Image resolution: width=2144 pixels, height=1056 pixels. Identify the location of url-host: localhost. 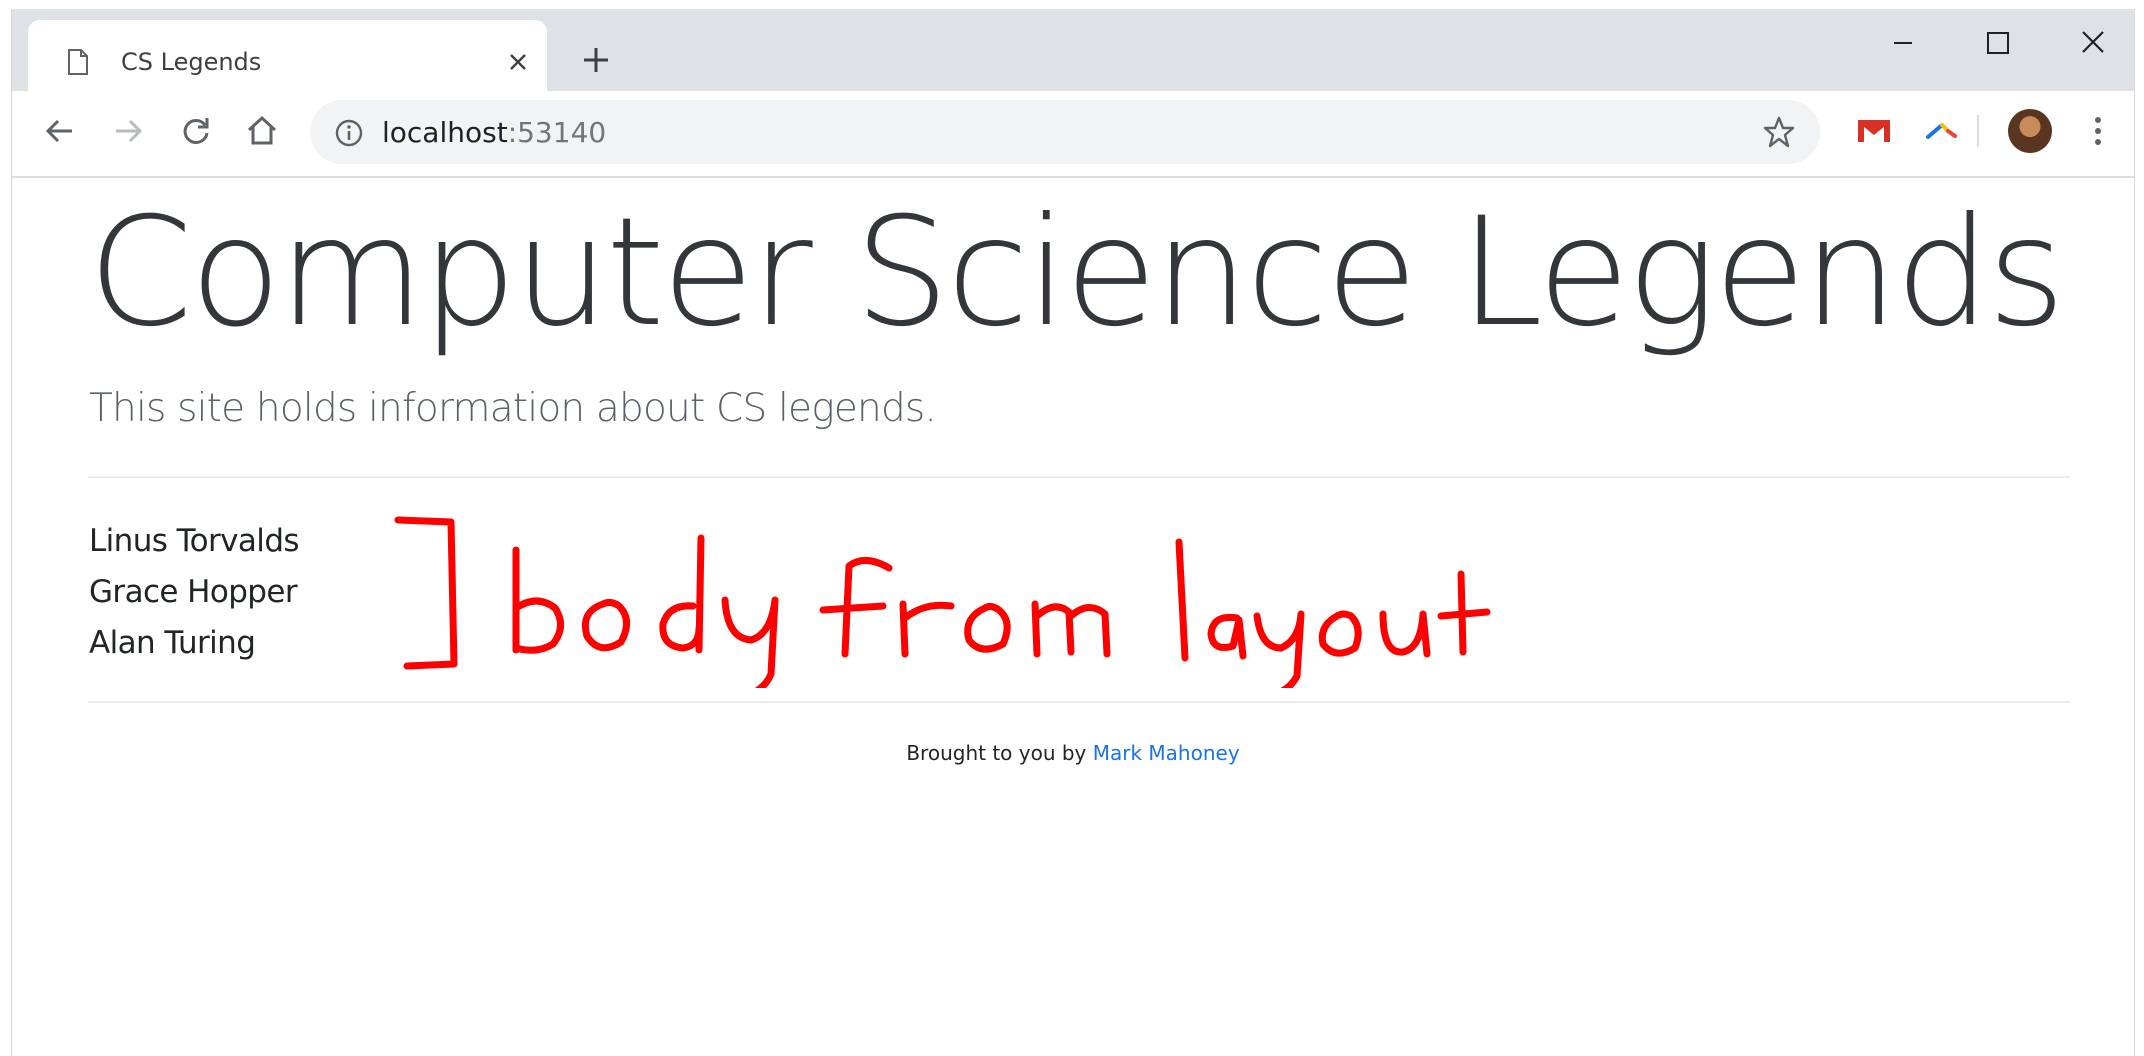
(445, 132).